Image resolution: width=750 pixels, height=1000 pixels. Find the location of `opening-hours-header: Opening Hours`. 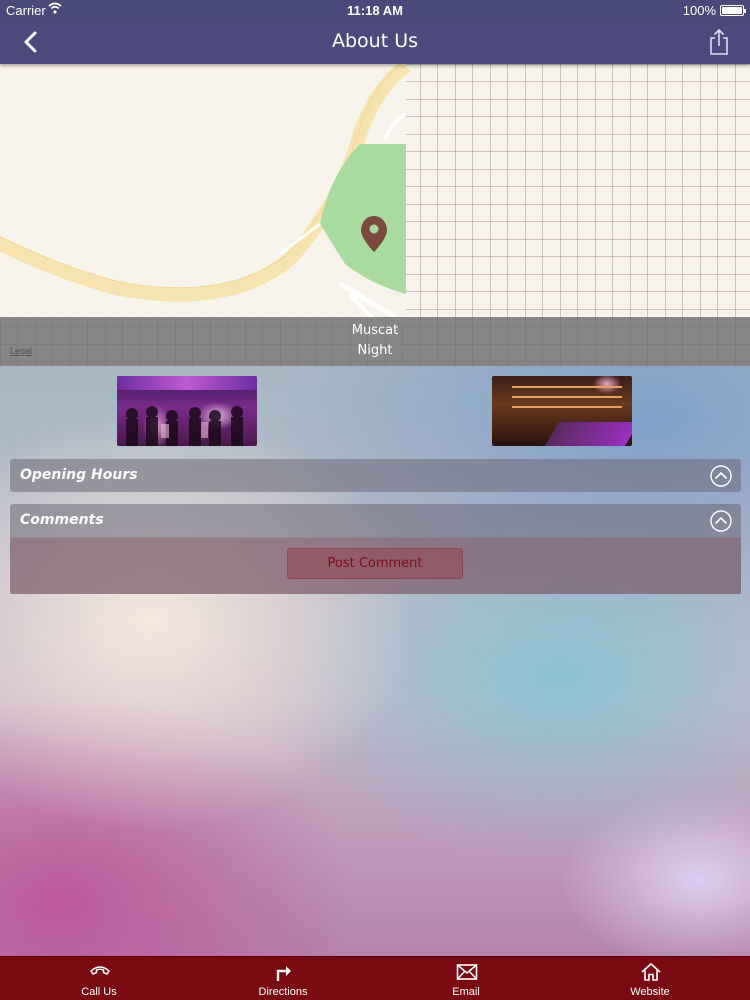

opening-hours-header: Opening Hours is located at coordinates (375, 475).